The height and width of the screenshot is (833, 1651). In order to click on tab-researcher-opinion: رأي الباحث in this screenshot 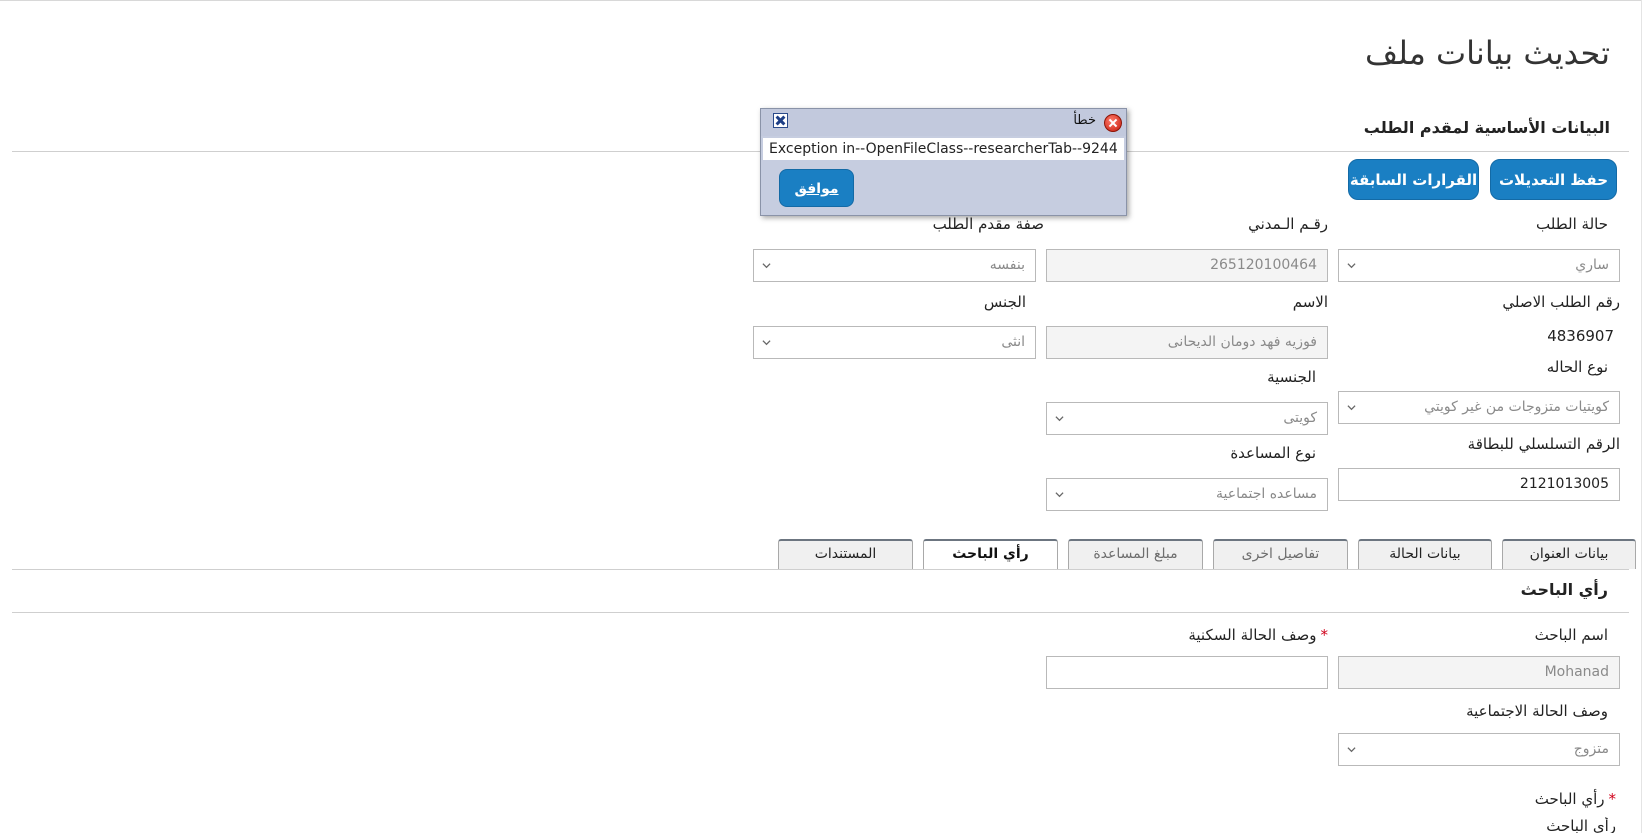, I will do `click(990, 554)`.